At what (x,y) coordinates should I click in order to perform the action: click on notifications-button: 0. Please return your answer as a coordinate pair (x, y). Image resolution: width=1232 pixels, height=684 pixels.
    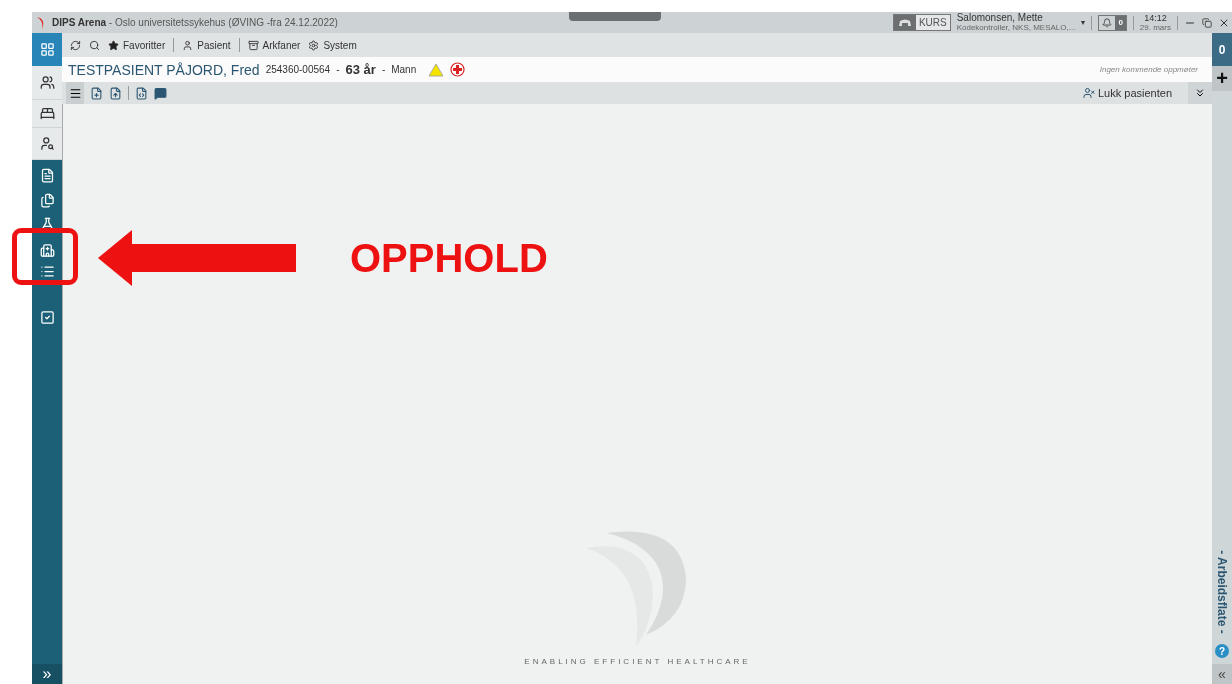
    Looking at the image, I should click on (1112, 22).